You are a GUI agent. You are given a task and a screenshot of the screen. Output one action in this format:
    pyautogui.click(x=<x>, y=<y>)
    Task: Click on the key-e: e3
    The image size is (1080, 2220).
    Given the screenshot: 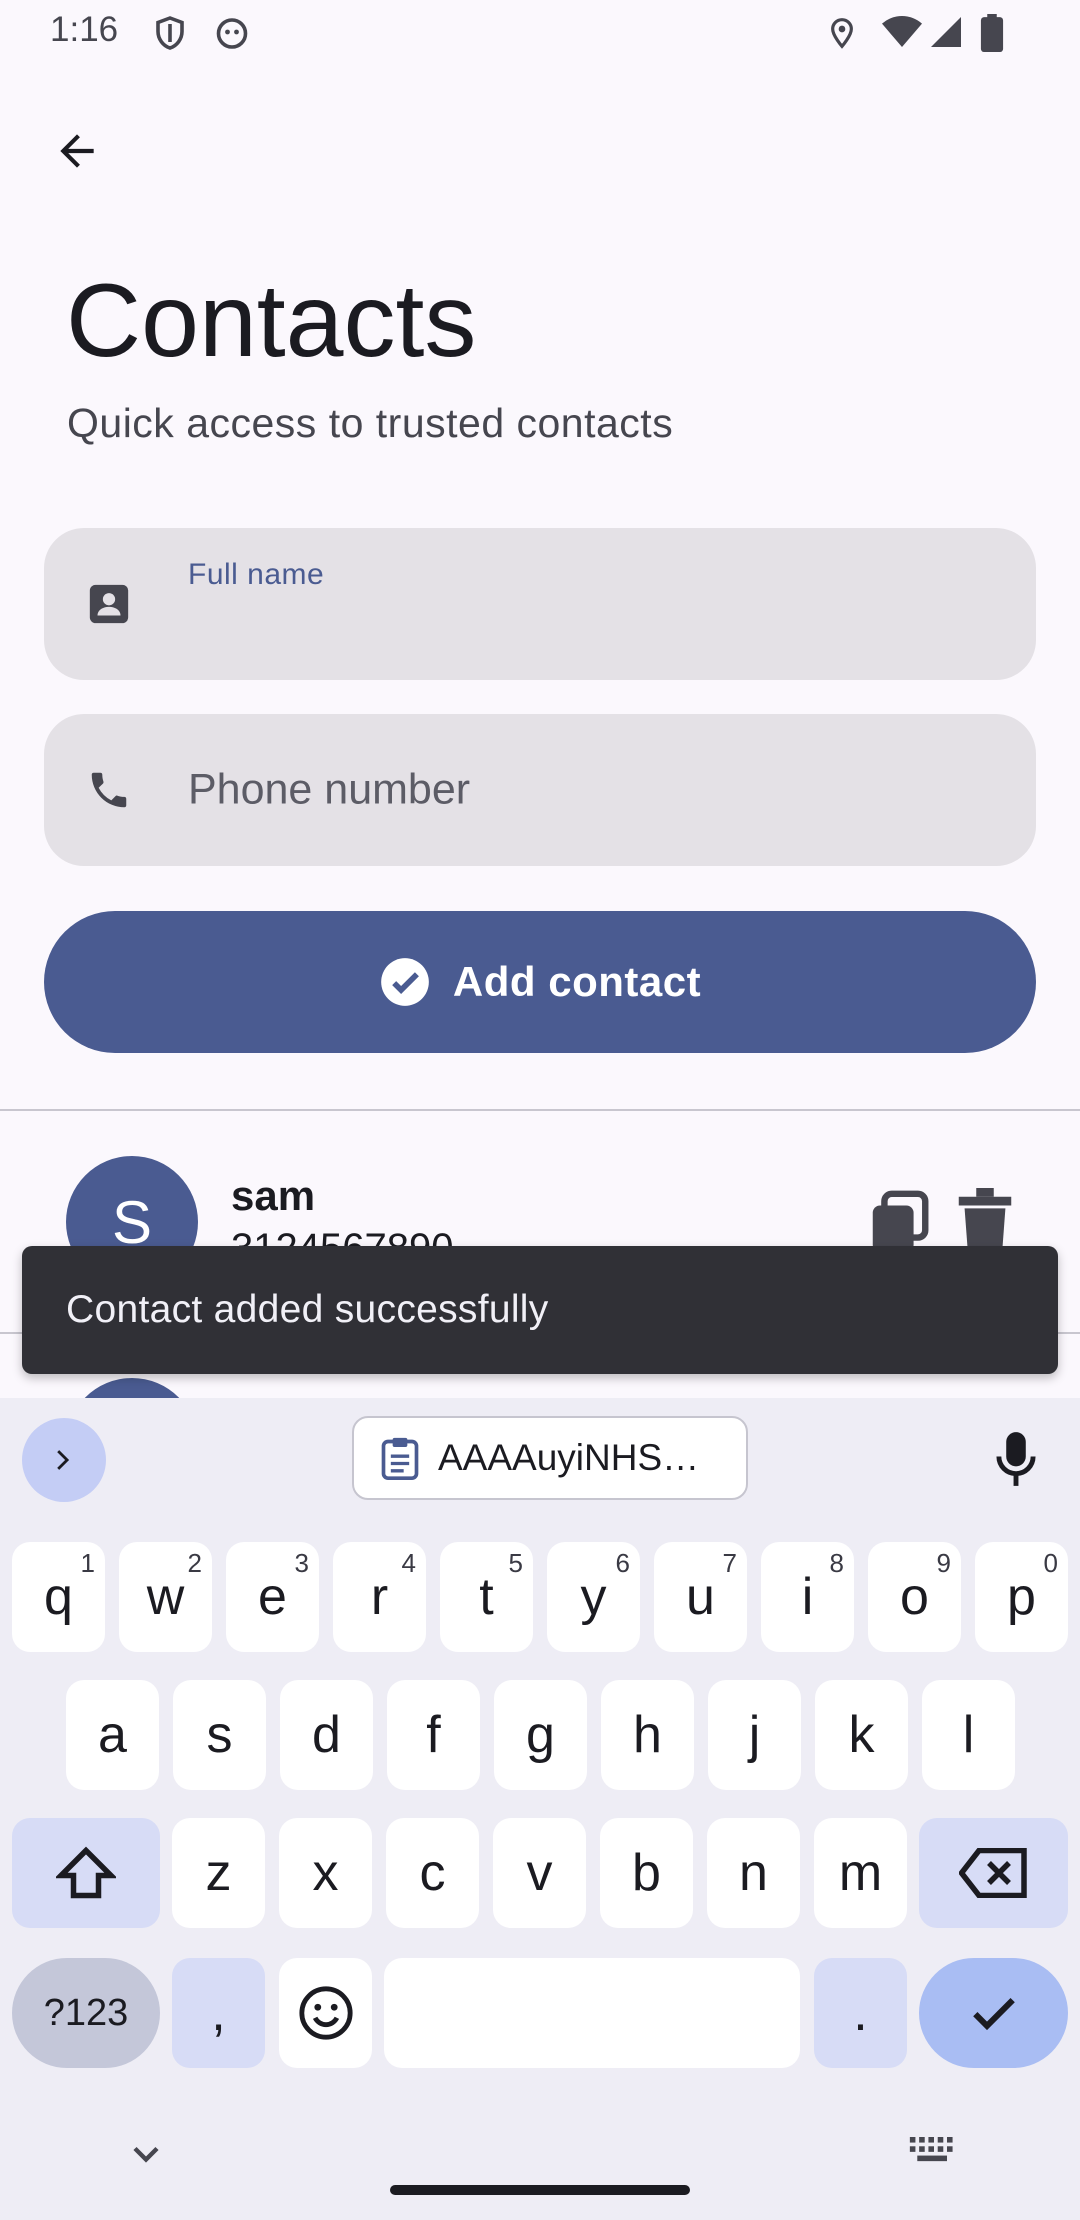 What is the action you would take?
    pyautogui.click(x=272, y=1597)
    